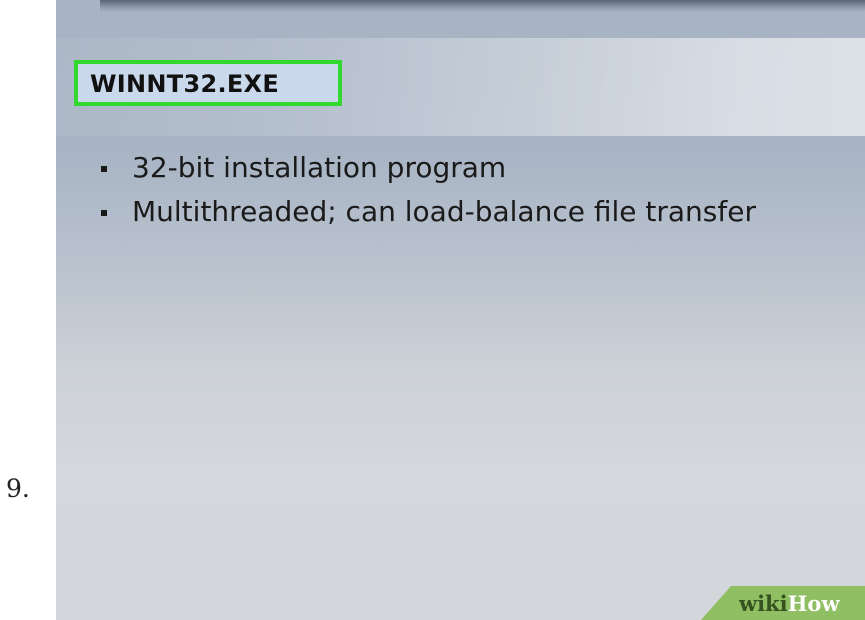  Describe the element at coordinates (319, 167) in the screenshot. I see `bullet-text: 32-bit installation program` at that location.